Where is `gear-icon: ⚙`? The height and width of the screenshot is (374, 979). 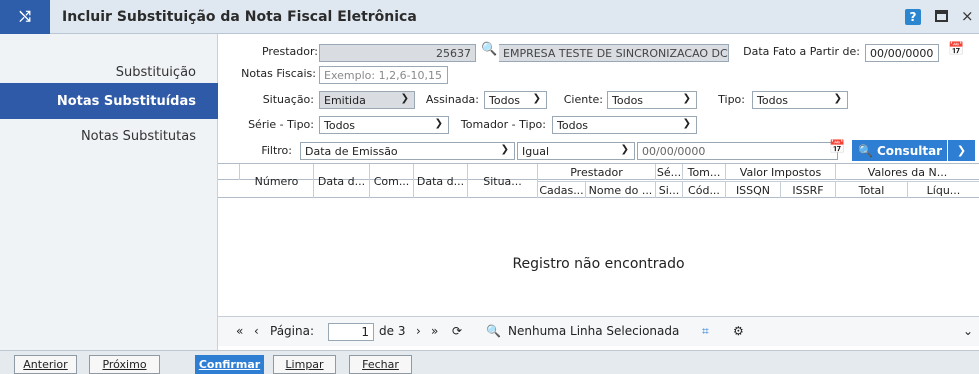
gear-icon: ⚙ is located at coordinates (738, 331).